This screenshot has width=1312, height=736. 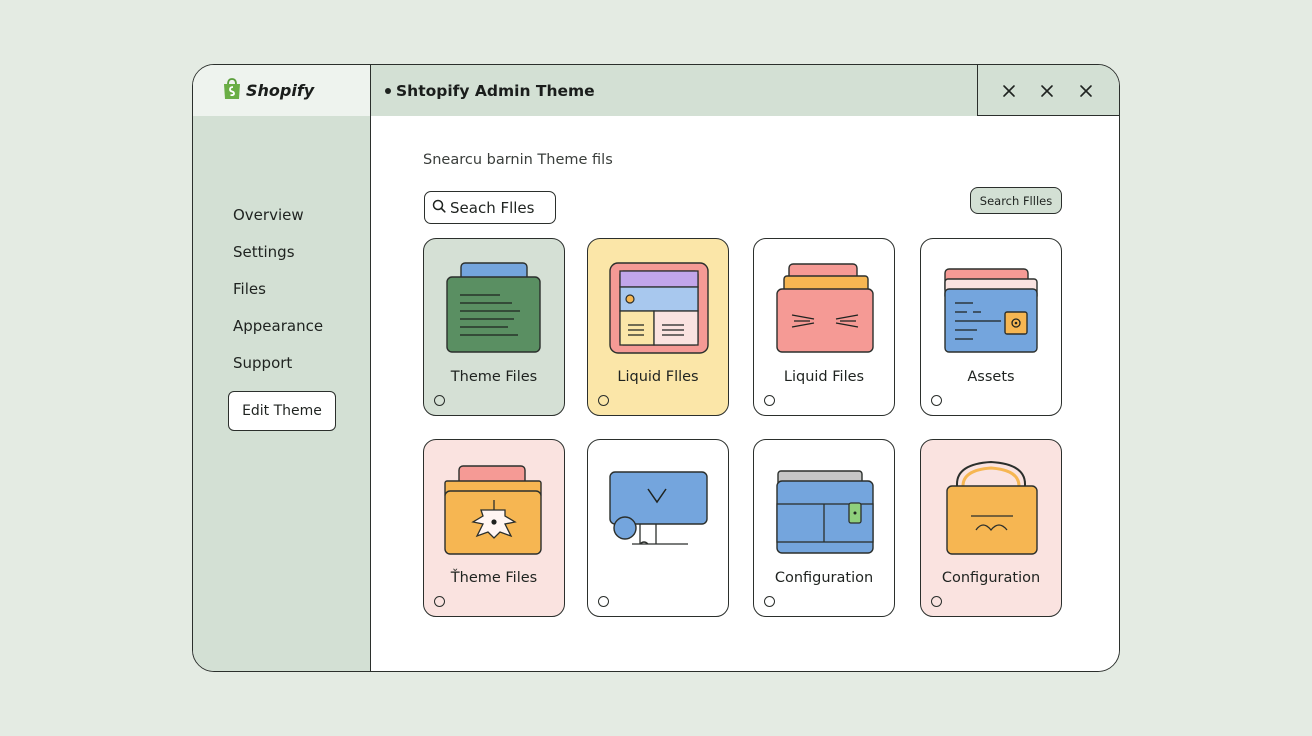 I want to click on window-controls, so click(x=1048, y=90).